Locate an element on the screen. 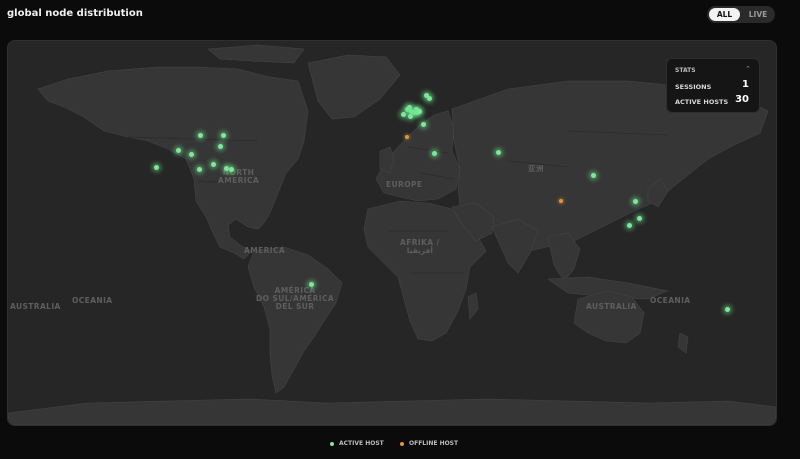  legend-offline: OFFLINE HOST is located at coordinates (429, 443).